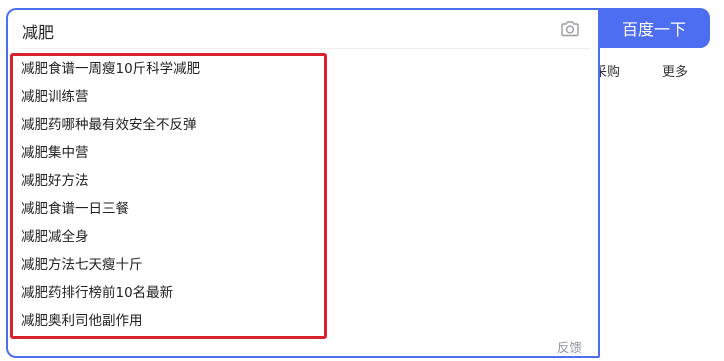 Image resolution: width=724 pixels, height=361 pixels. Describe the element at coordinates (168, 181) in the screenshot. I see `suggestion-item: 减肥好方法` at that location.